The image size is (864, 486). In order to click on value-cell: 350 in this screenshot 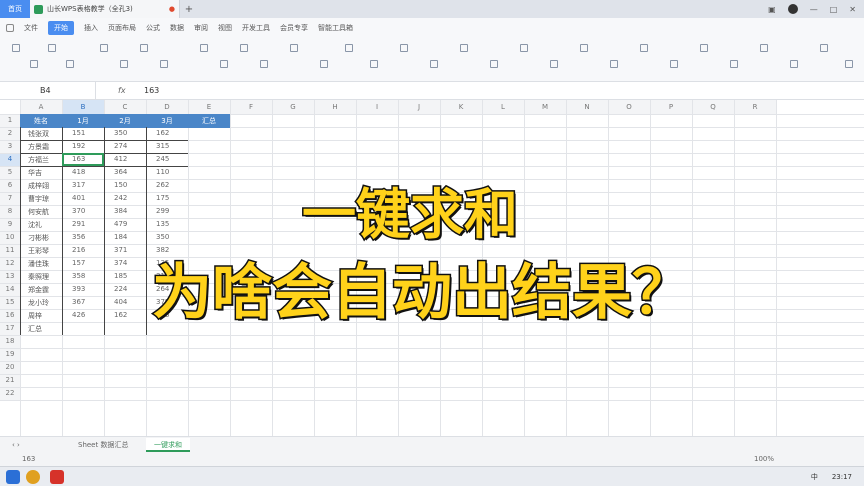, I will do `click(172, 237)`.